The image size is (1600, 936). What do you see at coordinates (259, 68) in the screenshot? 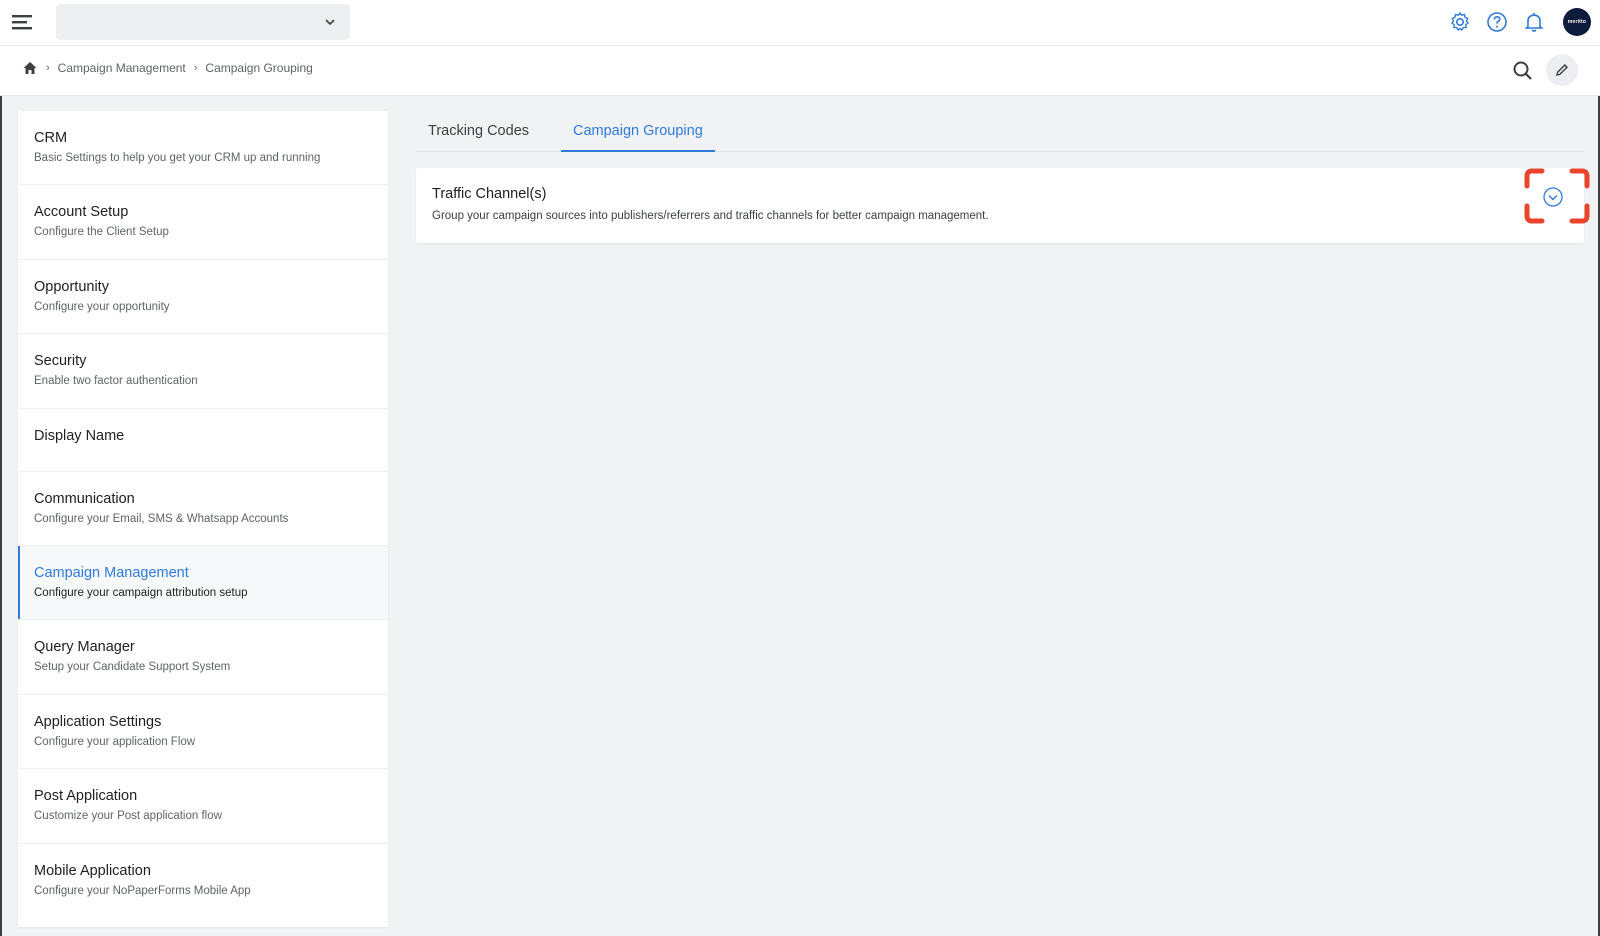
I see `breadcrumb-item-campaign-grouping: Campaign Grouping` at bounding box center [259, 68].